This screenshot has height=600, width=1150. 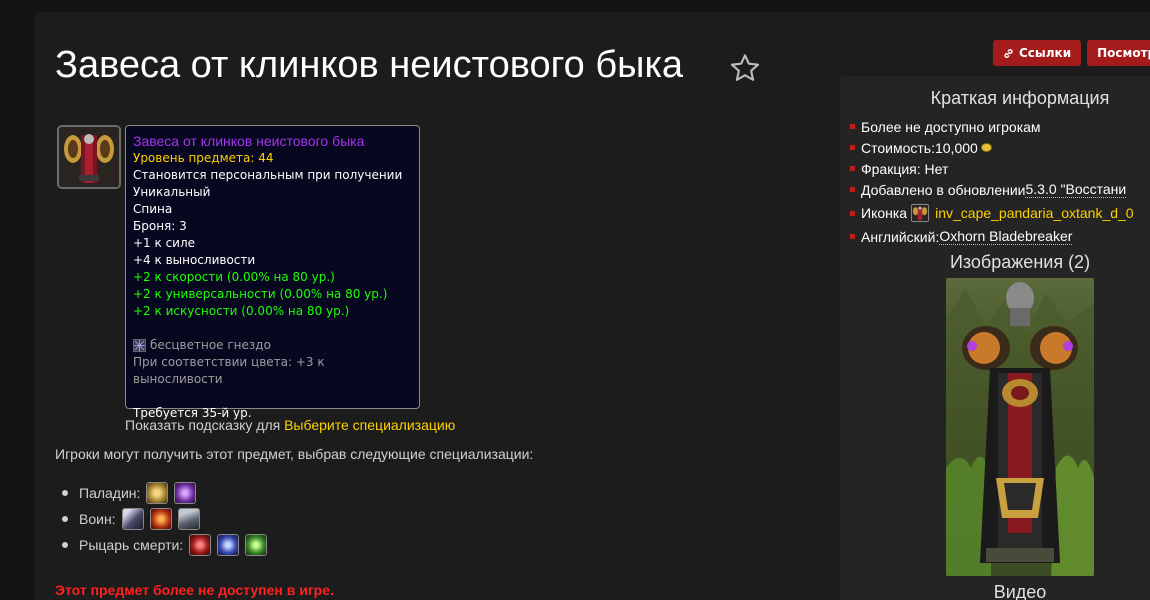 I want to click on tooltip-stat-haste: +2 к скорости (0.00% на 80 ур.), so click(x=234, y=277).